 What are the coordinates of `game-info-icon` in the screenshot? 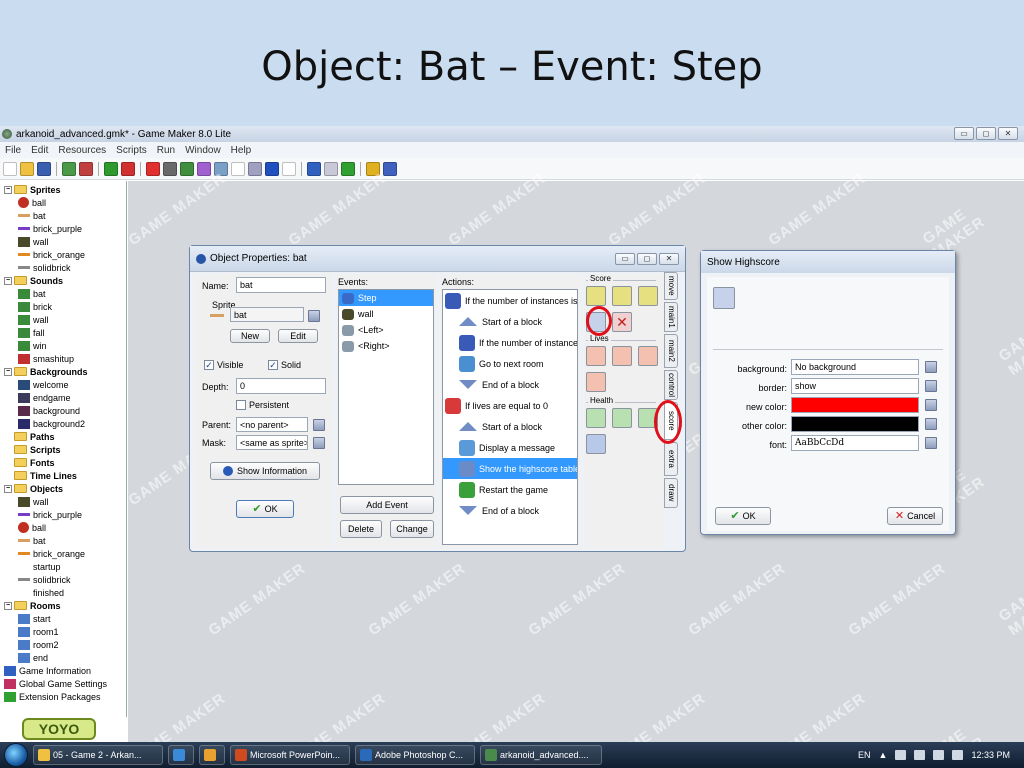 It's located at (314, 168).